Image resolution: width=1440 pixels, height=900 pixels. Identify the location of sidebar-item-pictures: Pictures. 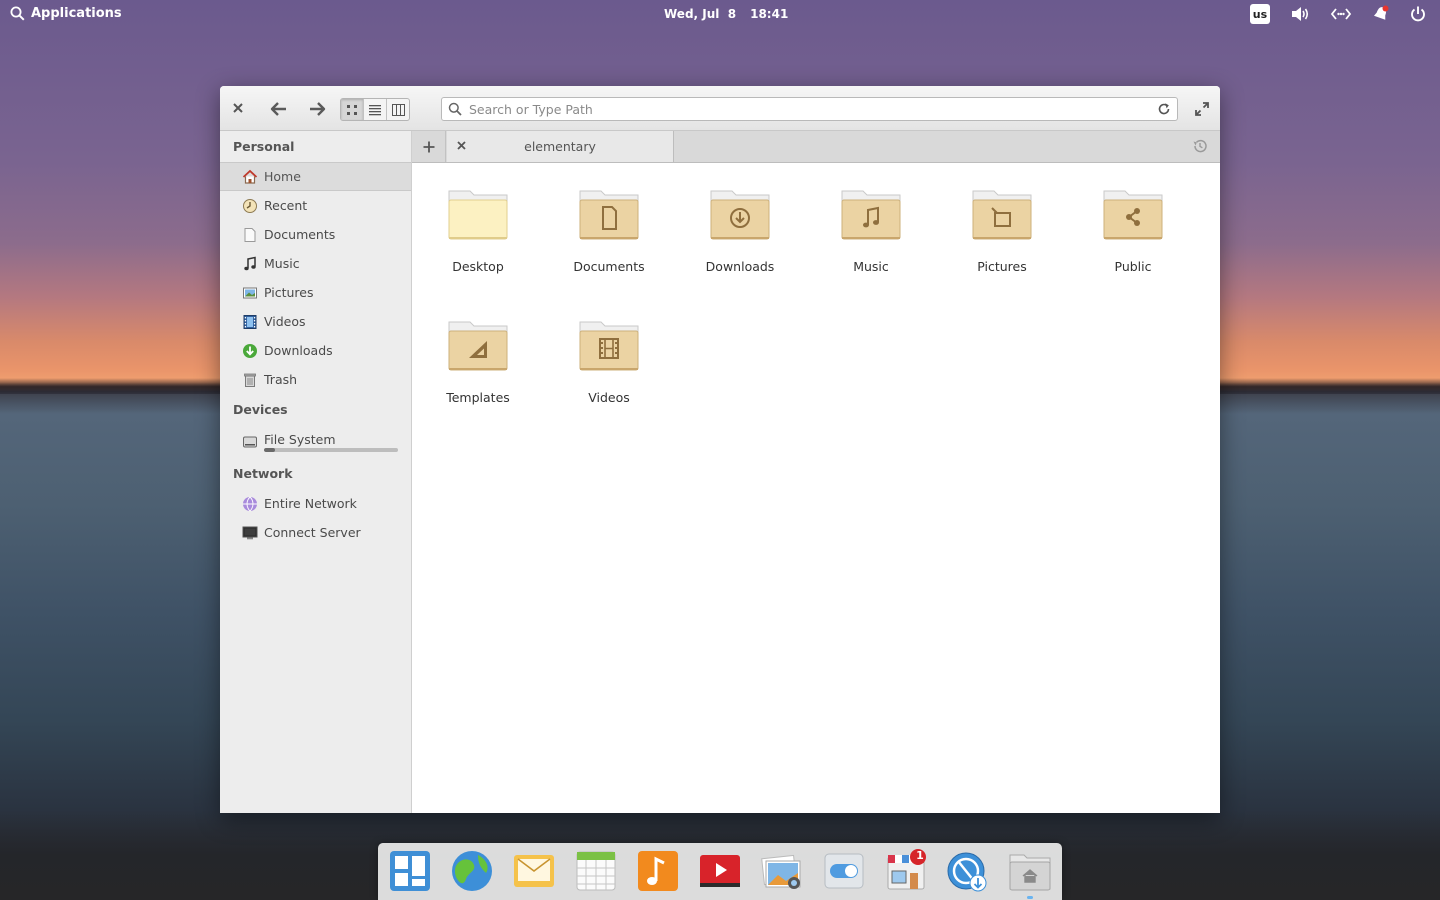
(315, 292).